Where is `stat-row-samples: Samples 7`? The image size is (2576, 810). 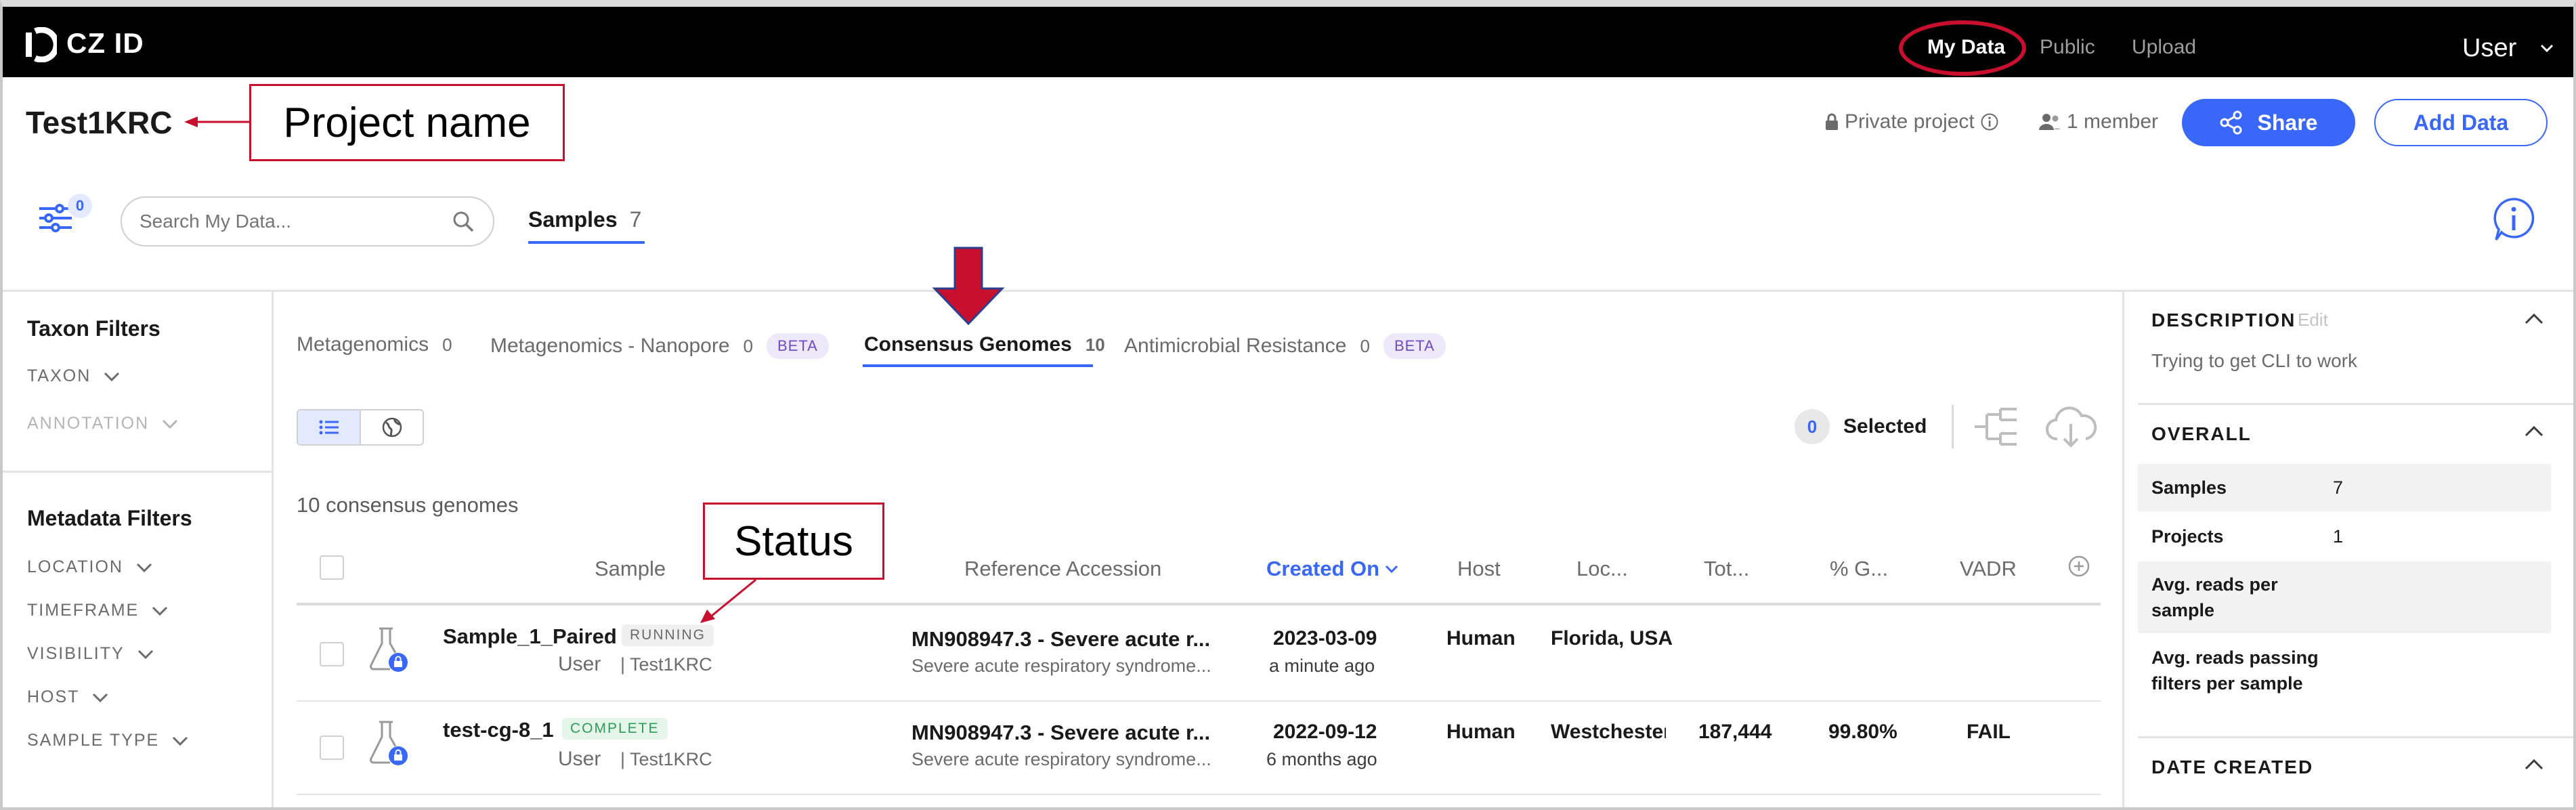
stat-row-samples: Samples 7 is located at coordinates (2344, 487).